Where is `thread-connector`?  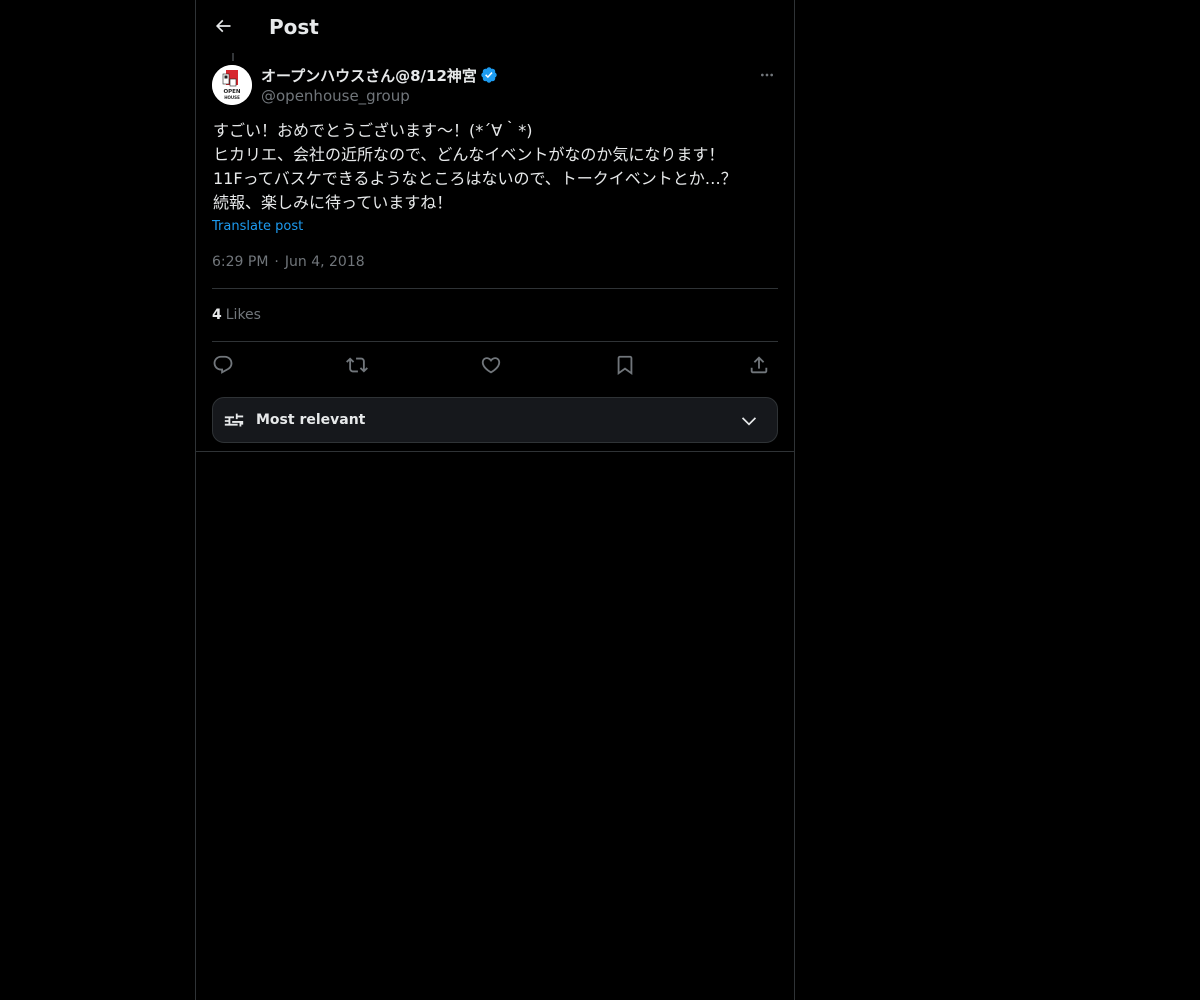
thread-connector is located at coordinates (233, 57).